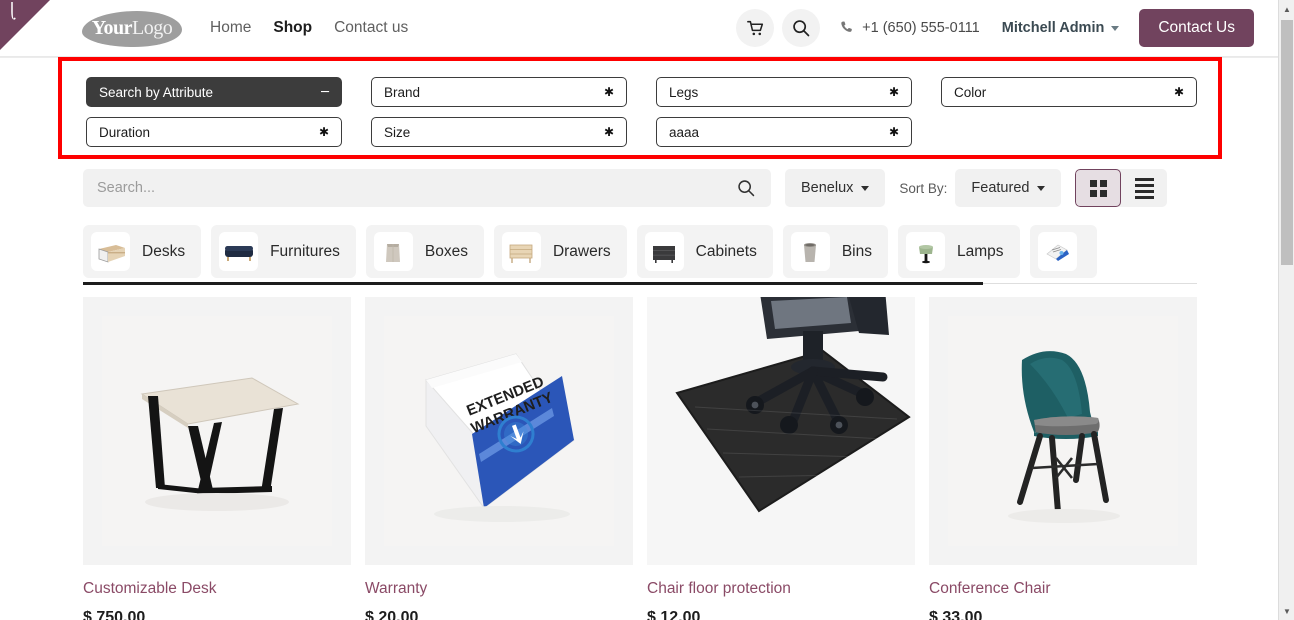 This screenshot has width=1294, height=620. What do you see at coordinates (446, 251) in the screenshot?
I see `category-chip-boxes-label: Boxes` at bounding box center [446, 251].